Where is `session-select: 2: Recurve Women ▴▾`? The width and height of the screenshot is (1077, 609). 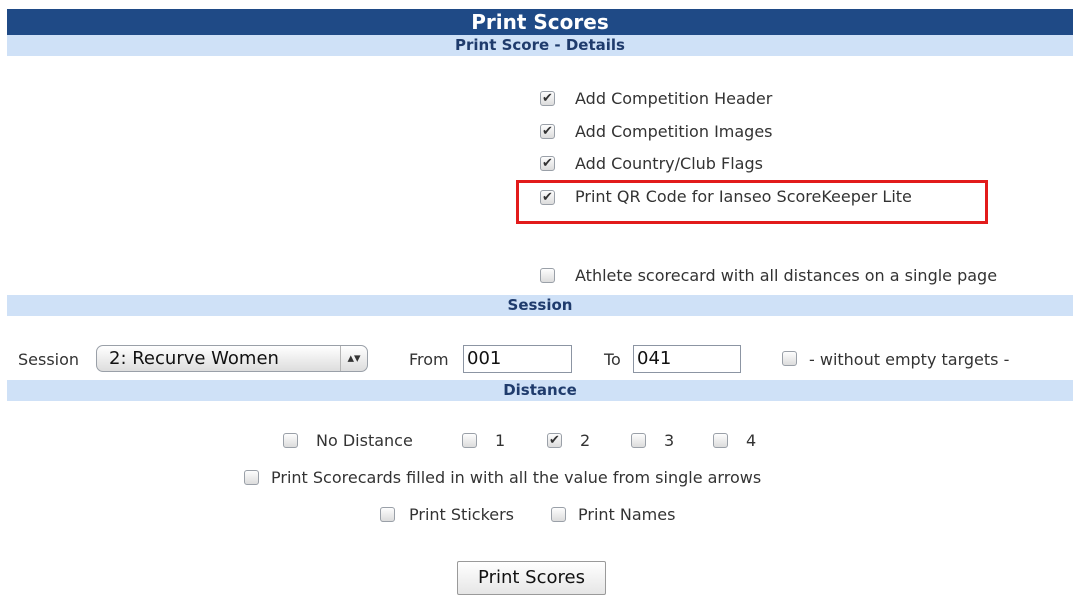
session-select: 2: Recurve Women ▴▾ is located at coordinates (232, 358).